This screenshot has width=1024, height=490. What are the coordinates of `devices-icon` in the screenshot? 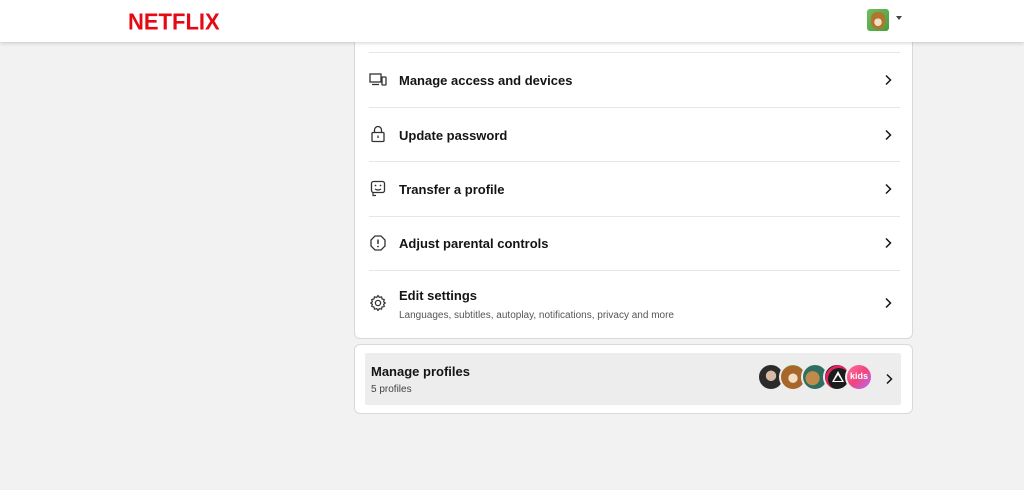 It's located at (378, 79).